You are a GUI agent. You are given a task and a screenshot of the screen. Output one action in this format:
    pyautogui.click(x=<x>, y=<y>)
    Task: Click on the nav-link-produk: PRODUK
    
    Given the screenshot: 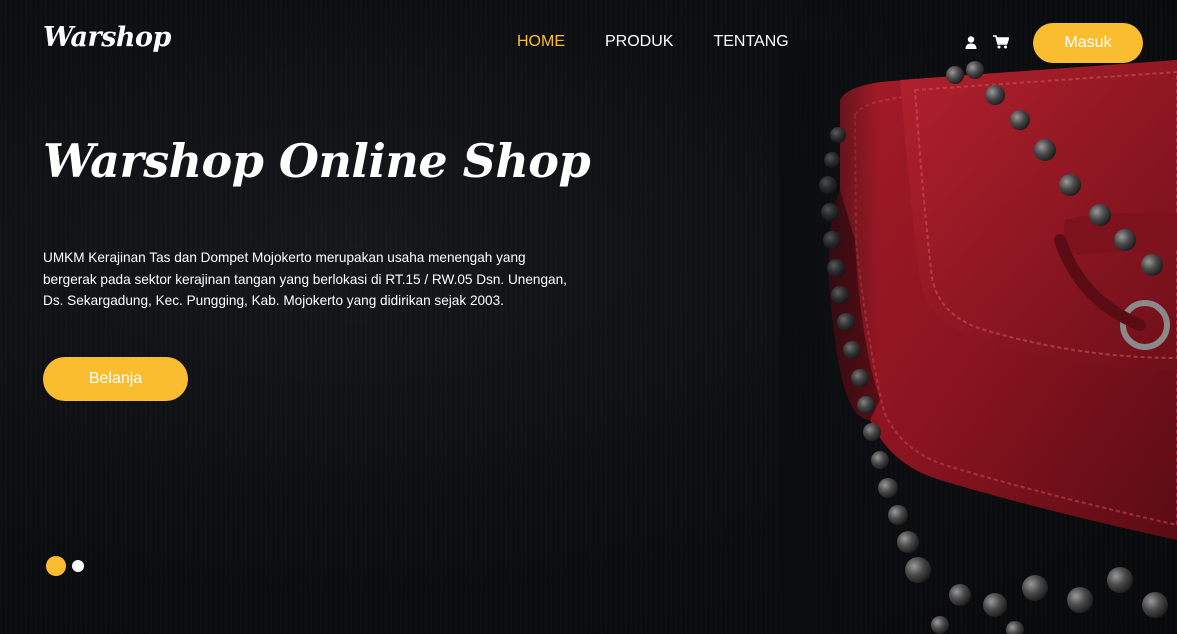 What is the action you would take?
    pyautogui.click(x=639, y=42)
    